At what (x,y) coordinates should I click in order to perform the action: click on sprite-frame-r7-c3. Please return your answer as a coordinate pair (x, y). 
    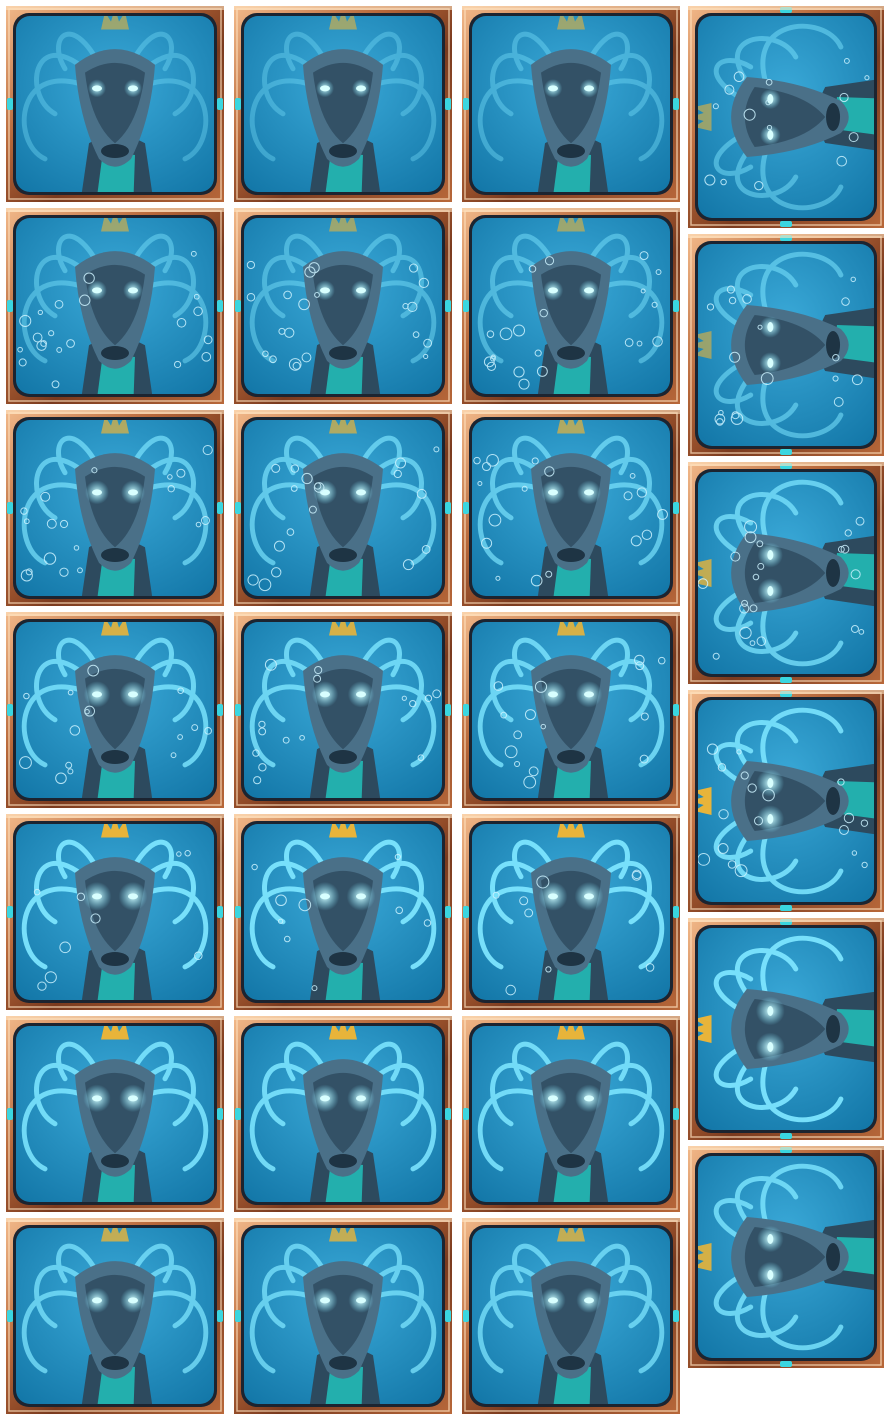
    Looking at the image, I should click on (571, 1316).